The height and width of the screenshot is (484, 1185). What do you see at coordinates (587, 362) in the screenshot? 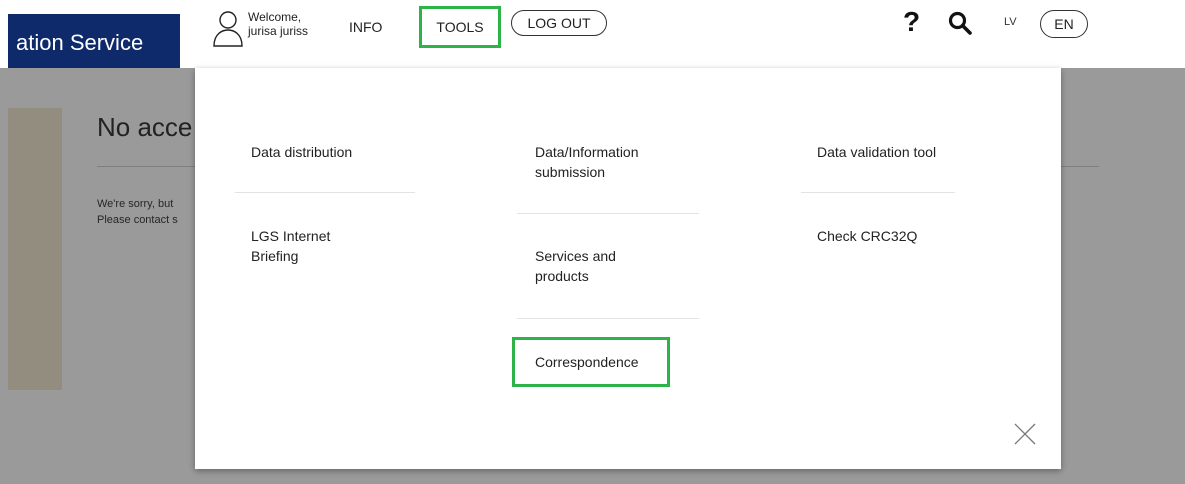
I see `menu-correspondence-label: Correspondence` at bounding box center [587, 362].